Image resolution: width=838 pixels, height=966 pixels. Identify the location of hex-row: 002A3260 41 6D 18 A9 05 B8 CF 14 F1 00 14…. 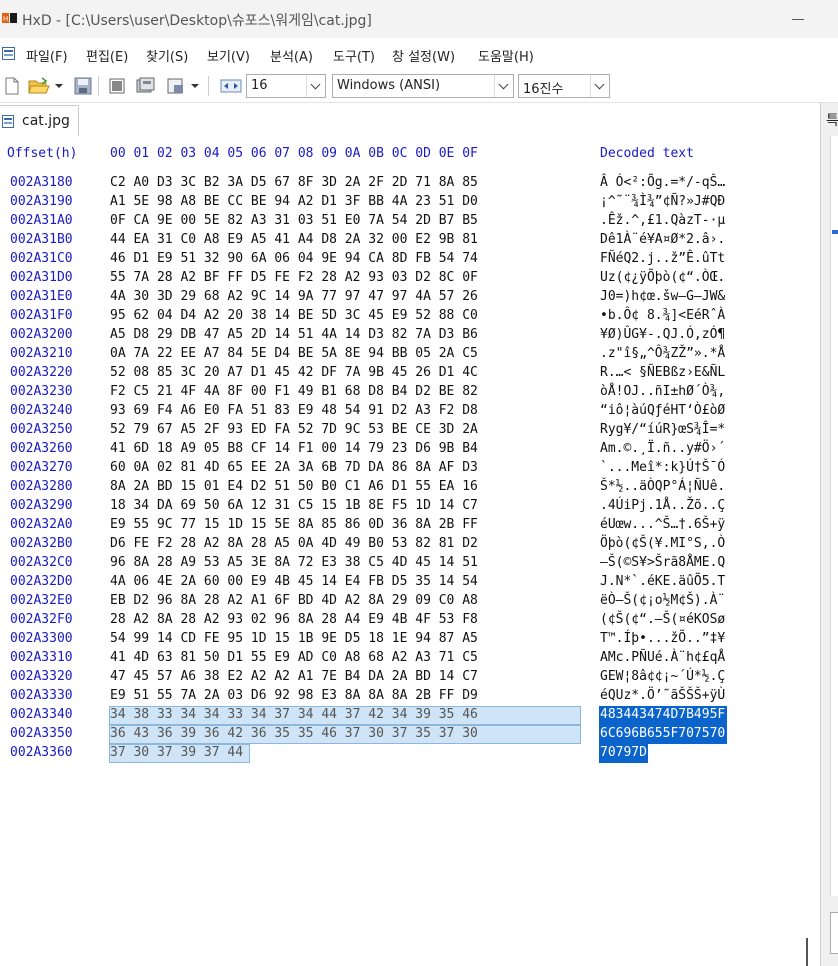
(399, 449).